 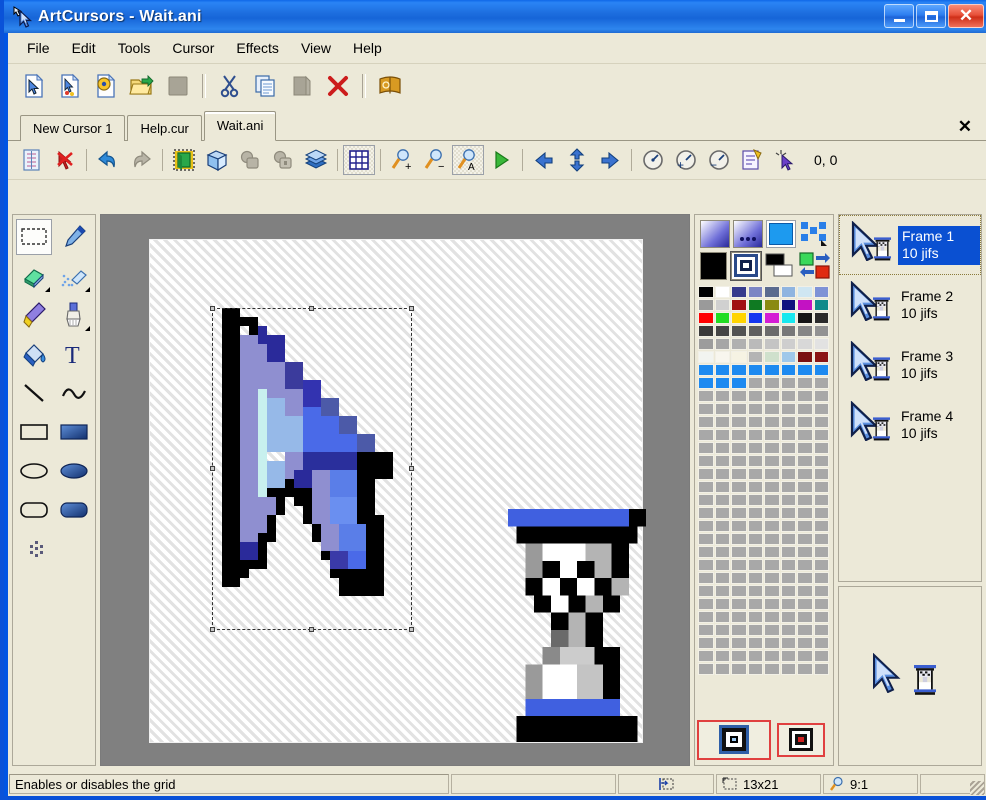 I want to click on cut-button, so click(x=230, y=86).